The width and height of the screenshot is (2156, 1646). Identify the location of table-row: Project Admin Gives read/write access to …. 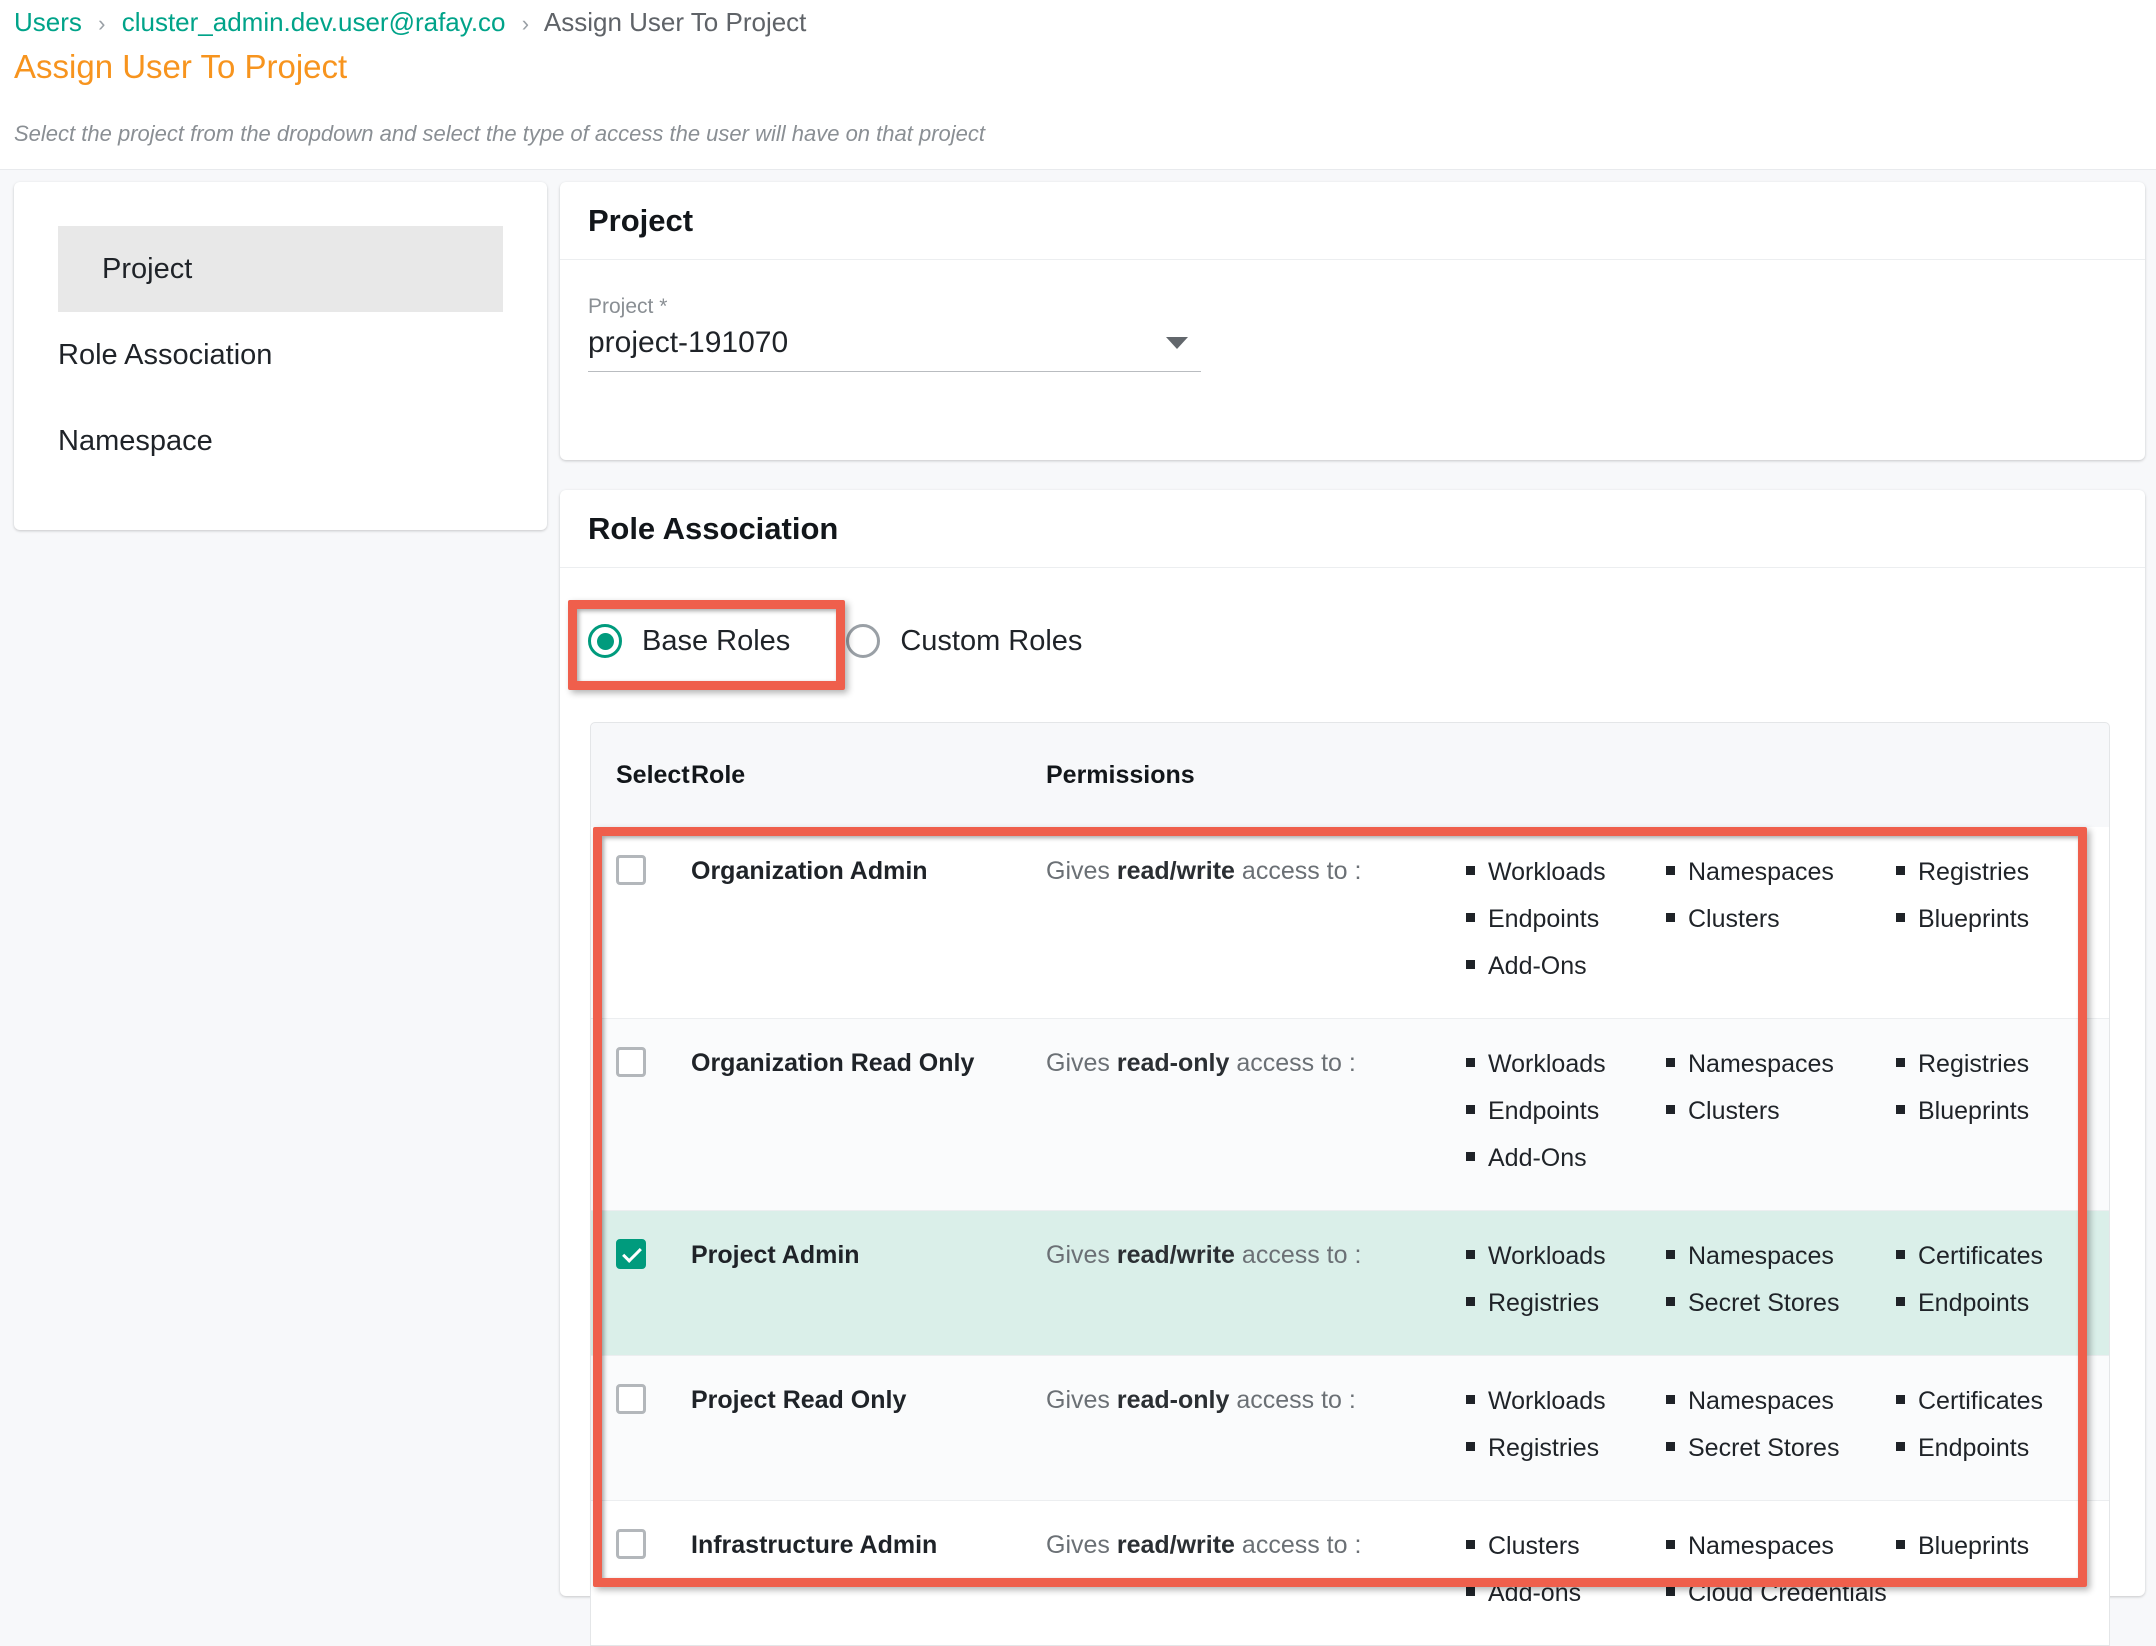
(1350, 1282).